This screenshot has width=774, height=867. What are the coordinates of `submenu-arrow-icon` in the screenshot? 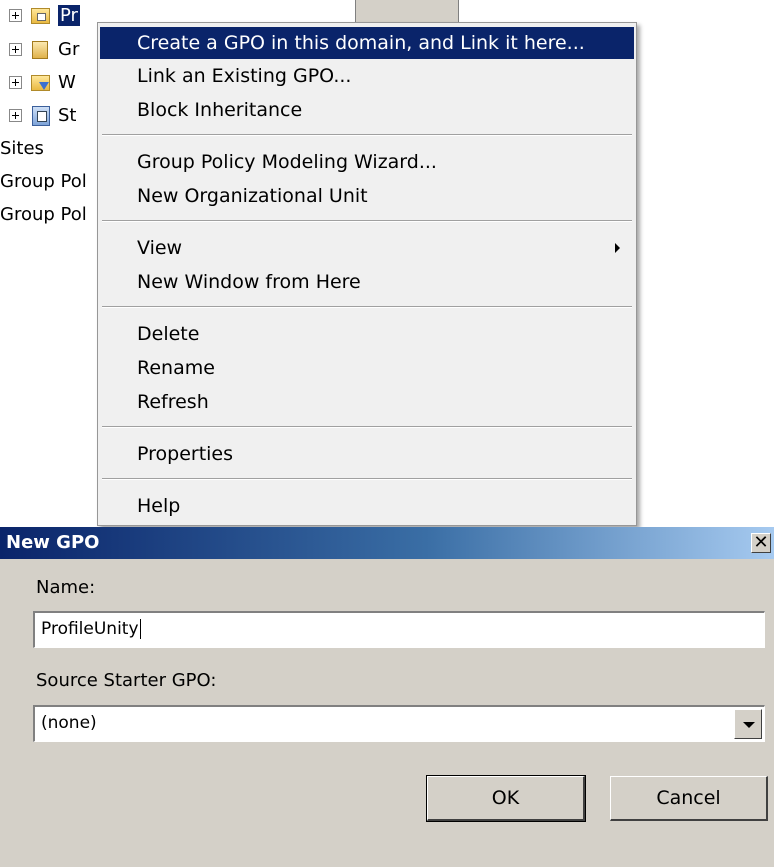 It's located at (617, 248).